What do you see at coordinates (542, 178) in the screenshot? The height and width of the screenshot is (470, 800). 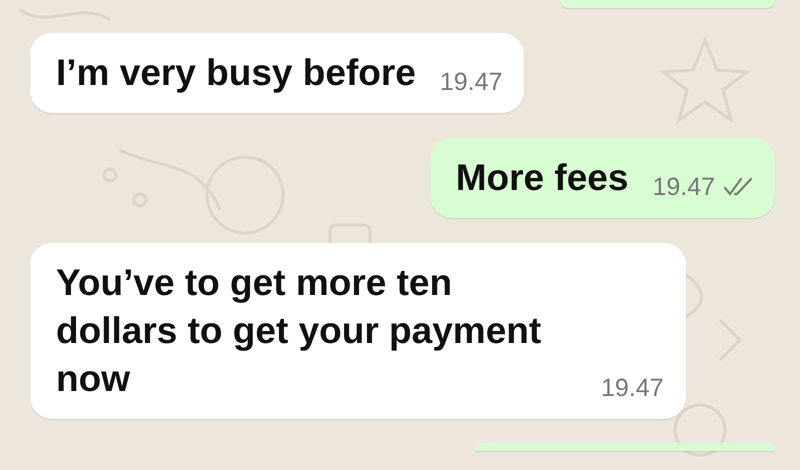 I see `message-text: More fees` at bounding box center [542, 178].